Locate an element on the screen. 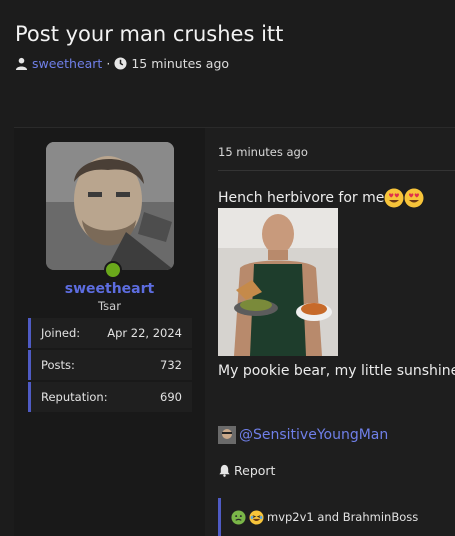  stat-label: Joined: is located at coordinates (61, 333).